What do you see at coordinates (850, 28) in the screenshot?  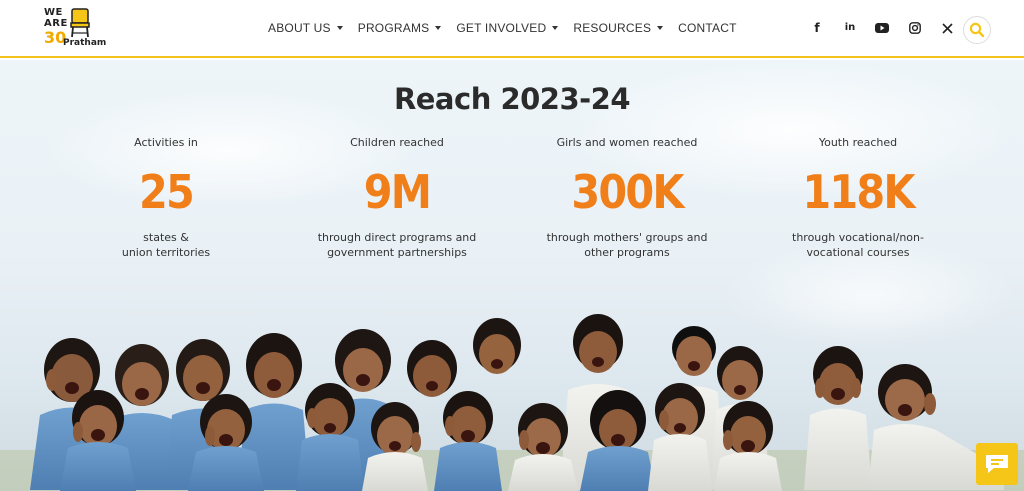 I see `linkedin-icon: in` at bounding box center [850, 28].